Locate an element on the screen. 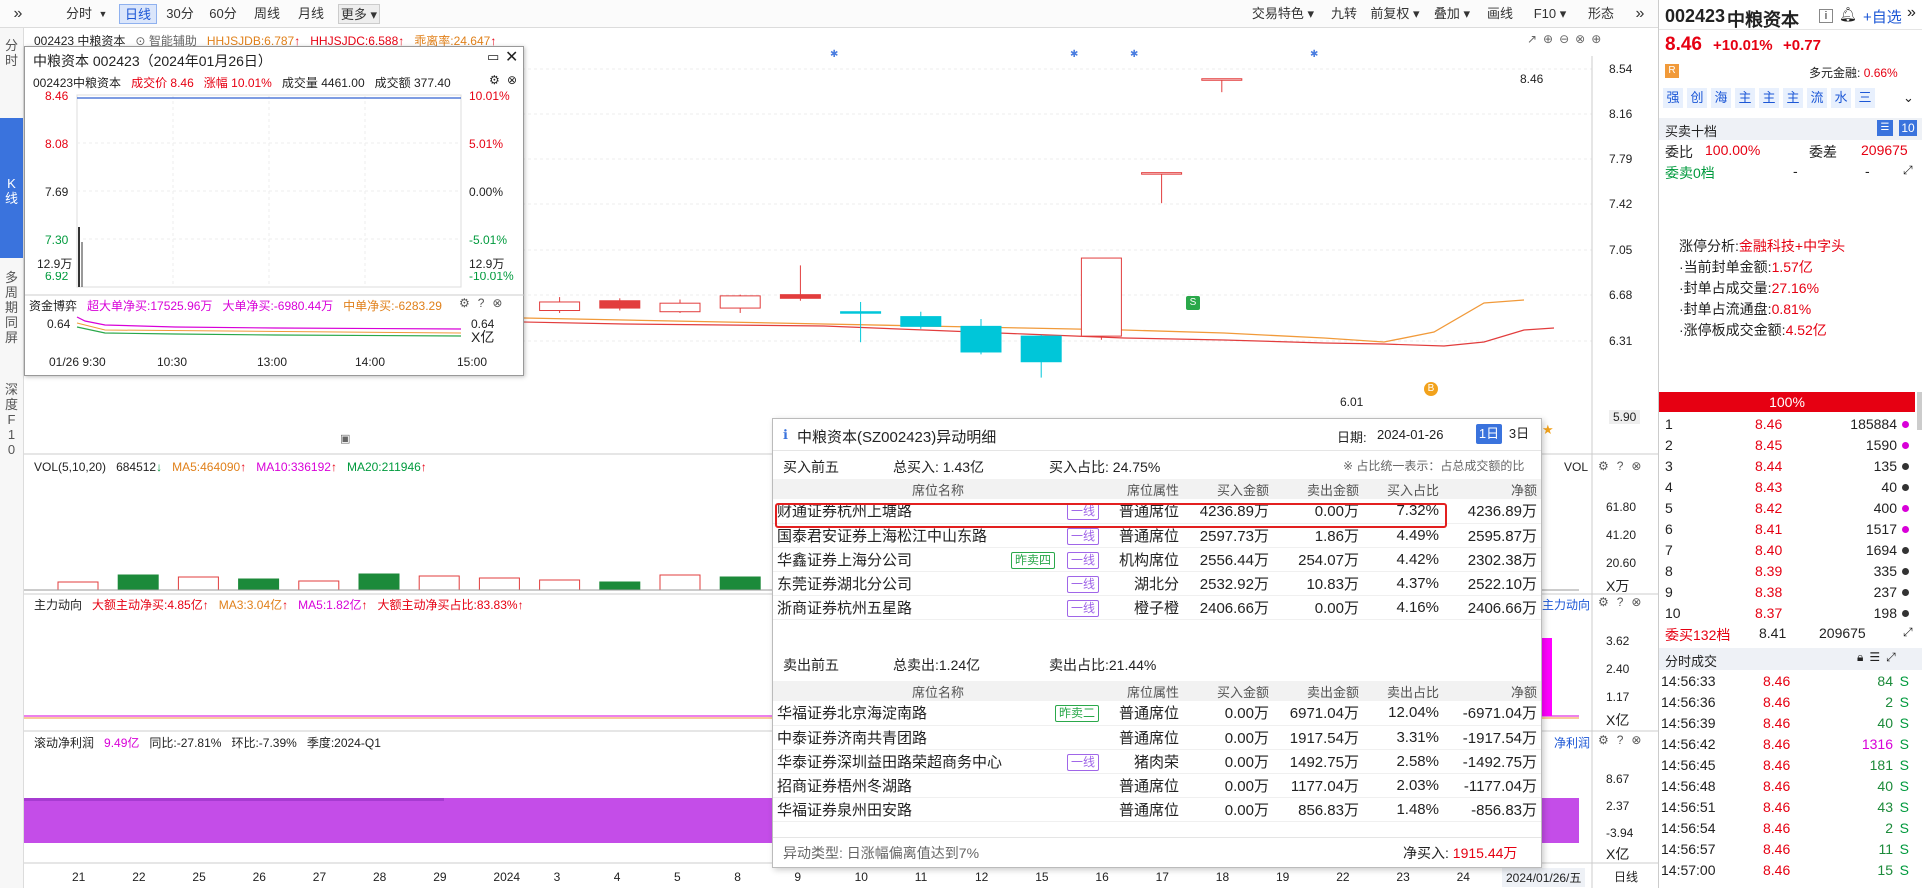 This screenshot has width=1922, height=888. bid-row: 2 8.45 1590 is located at coordinates (1790, 445).